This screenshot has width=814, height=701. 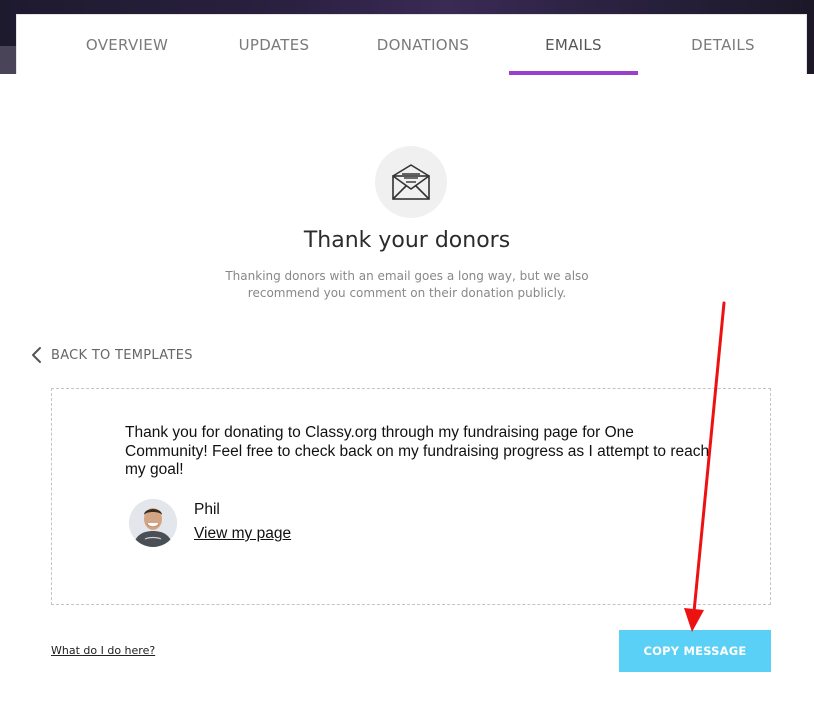 What do you see at coordinates (407, 240) in the screenshot?
I see `page-title: Thank your donors` at bounding box center [407, 240].